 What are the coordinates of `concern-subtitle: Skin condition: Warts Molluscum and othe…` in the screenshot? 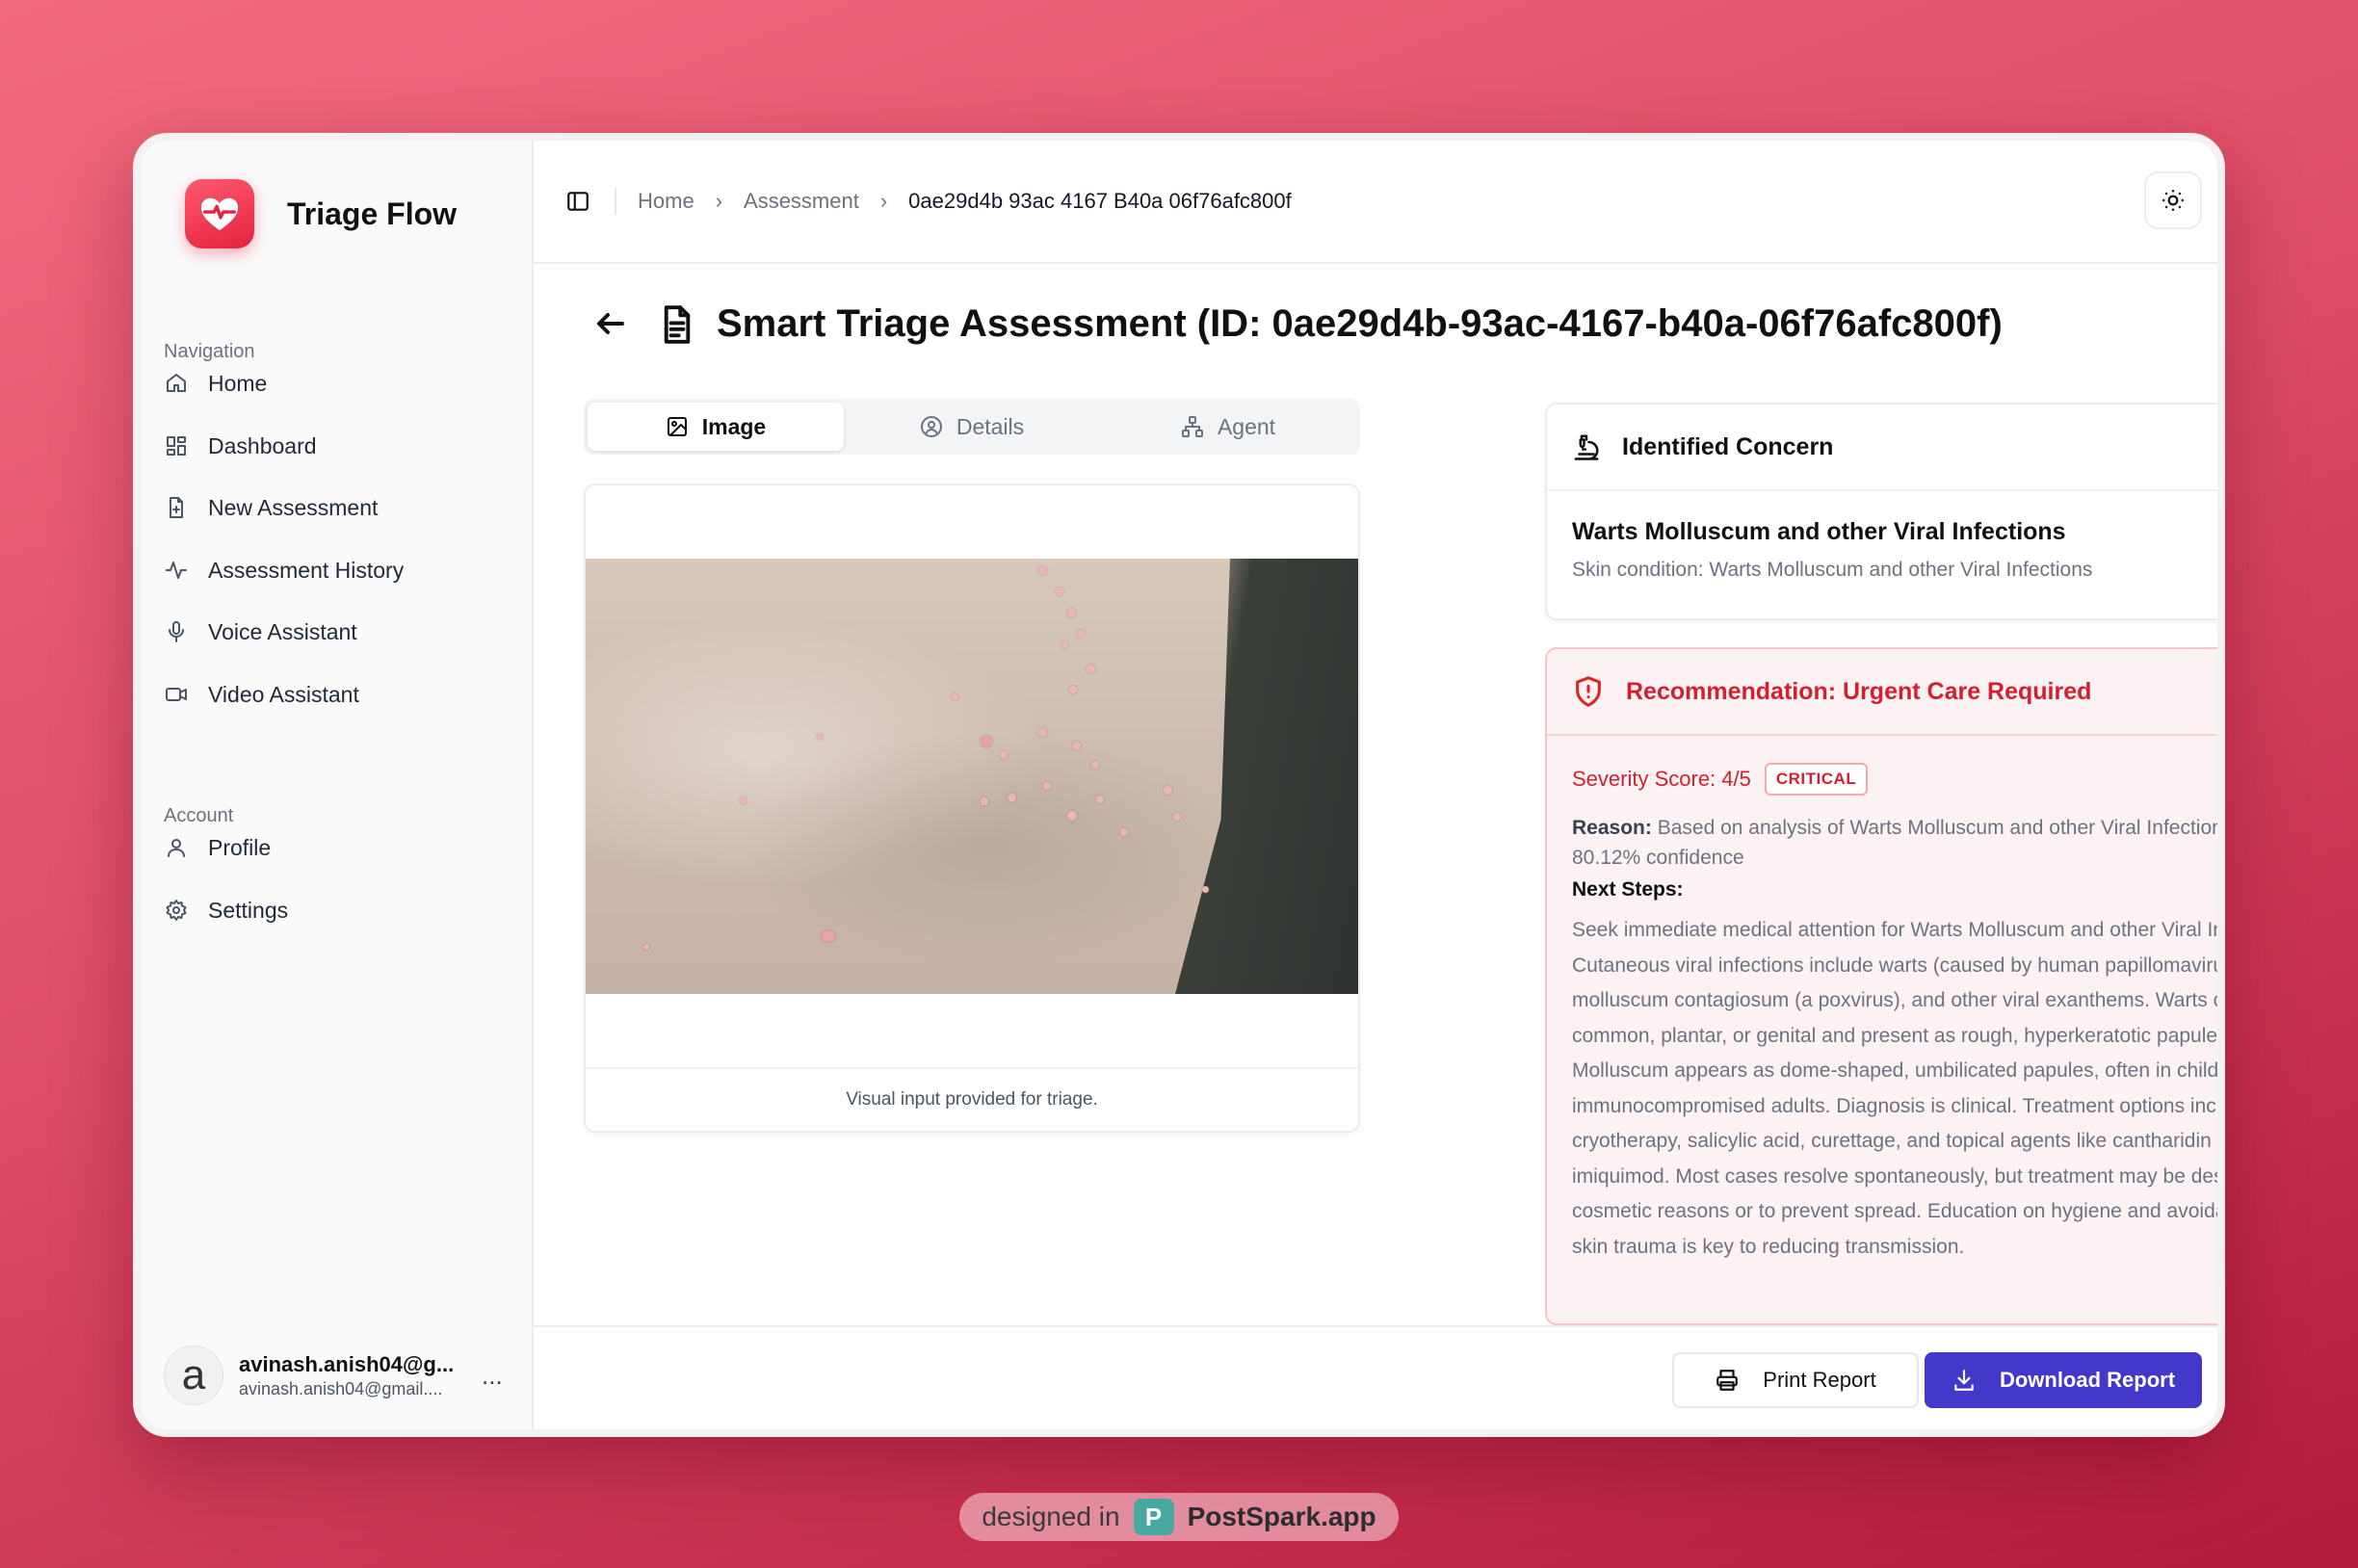 It's located at (1832, 570).